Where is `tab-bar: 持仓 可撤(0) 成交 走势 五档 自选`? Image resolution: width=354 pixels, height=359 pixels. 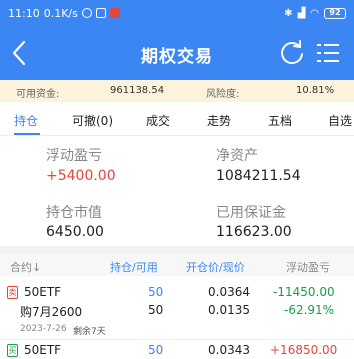 tab-bar: 持仓 可撤(0) 成交 走势 五档 自选 is located at coordinates (177, 119).